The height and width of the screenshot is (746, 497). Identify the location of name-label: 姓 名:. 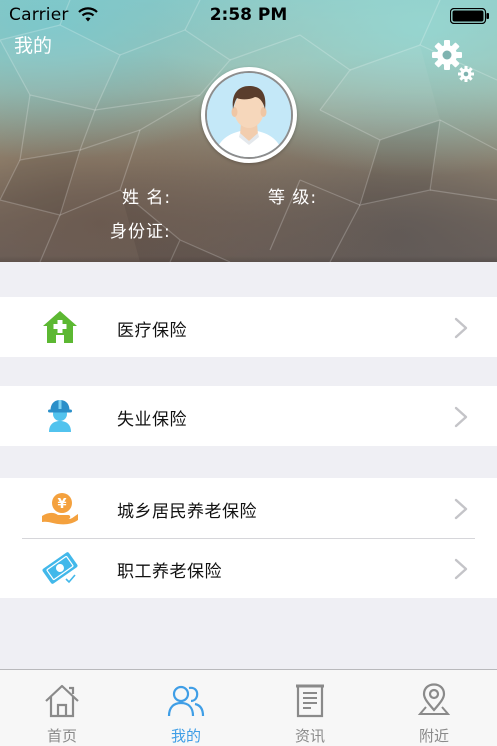
(147, 198).